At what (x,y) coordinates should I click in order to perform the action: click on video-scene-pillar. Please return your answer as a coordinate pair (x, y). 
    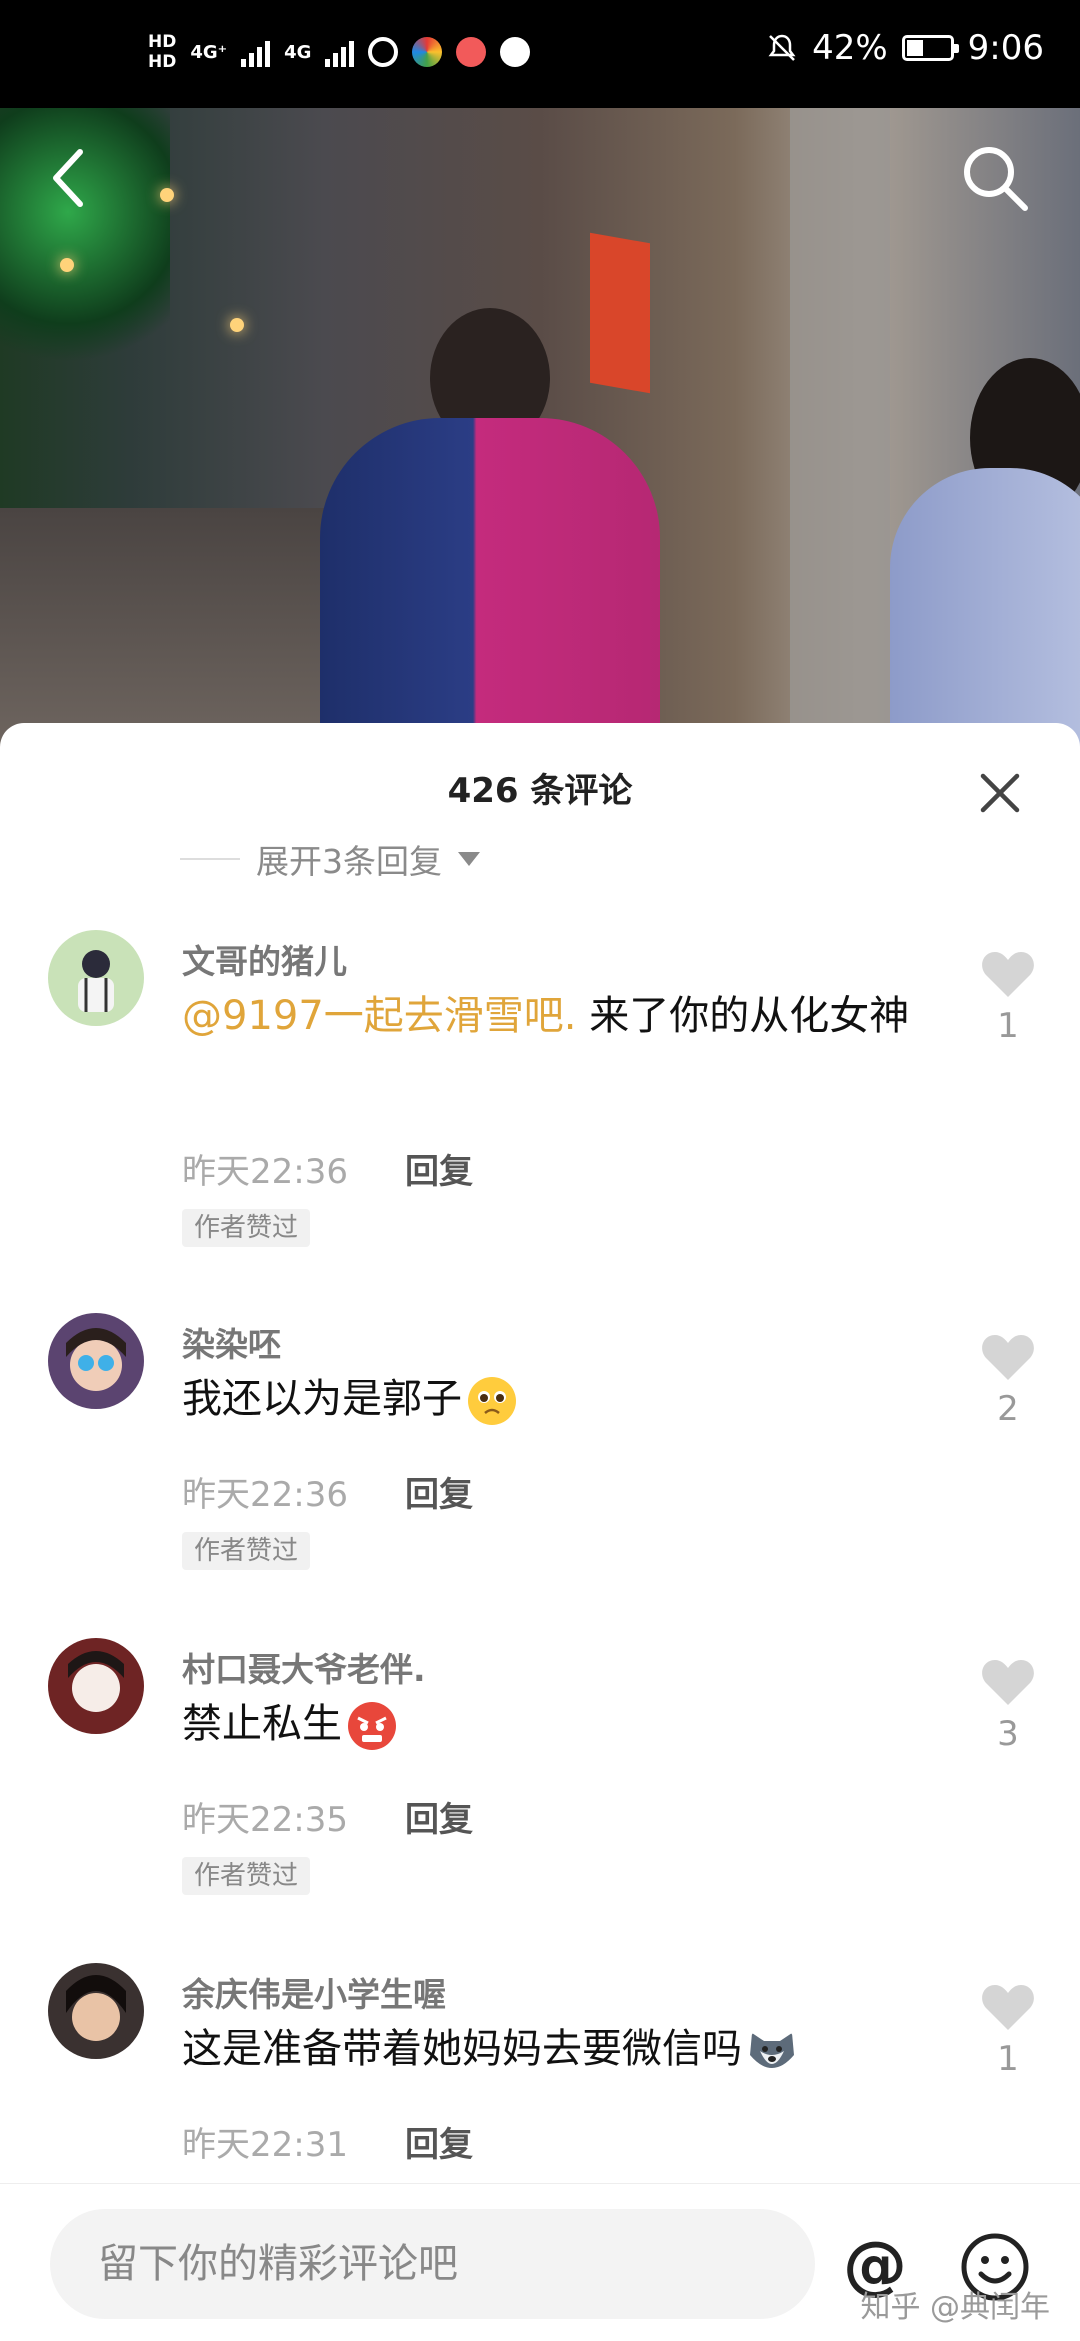
    Looking at the image, I should click on (840, 428).